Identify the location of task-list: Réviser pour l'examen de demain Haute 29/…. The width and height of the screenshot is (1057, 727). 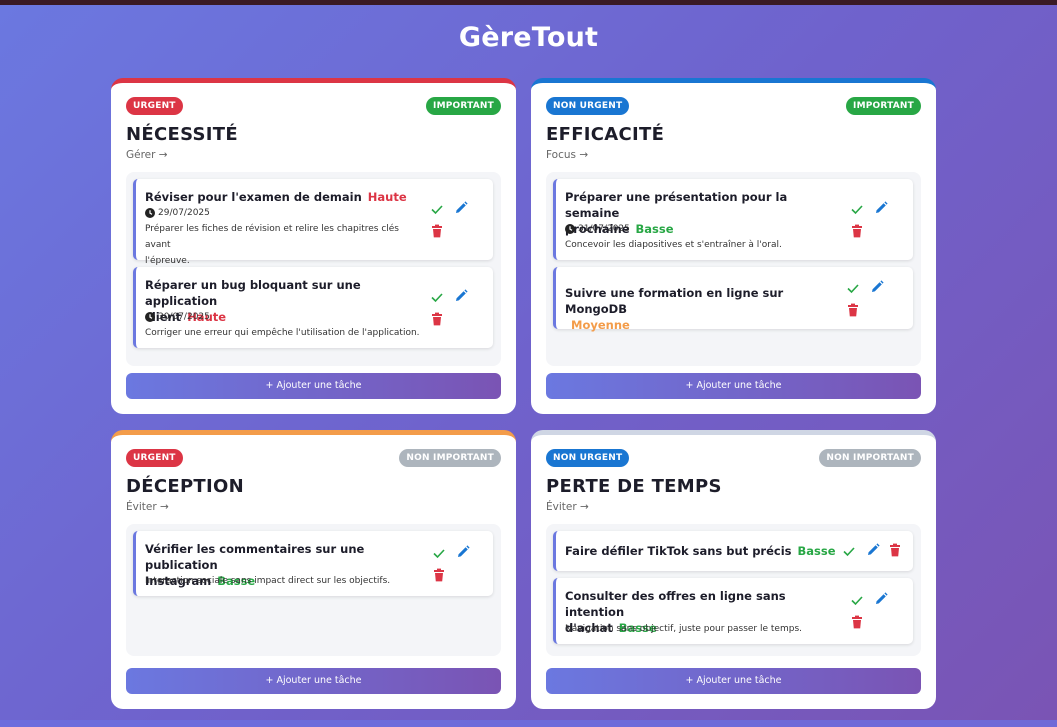
(313, 269).